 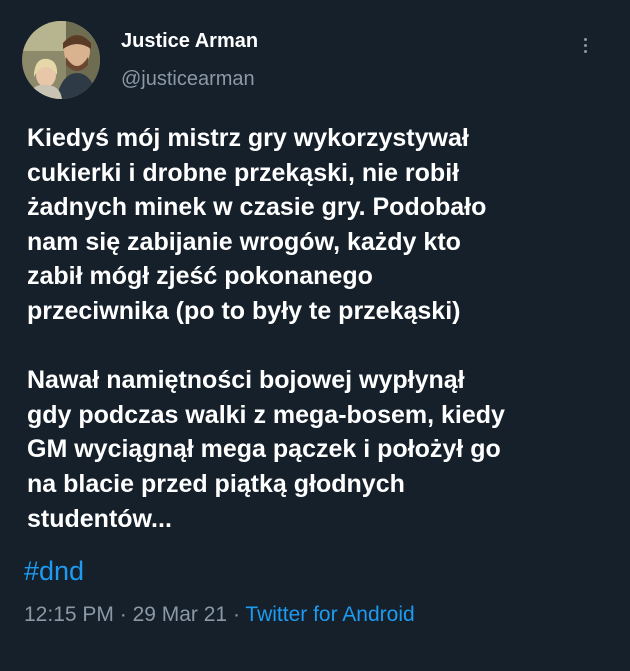 I want to click on avatar, so click(x=61, y=60).